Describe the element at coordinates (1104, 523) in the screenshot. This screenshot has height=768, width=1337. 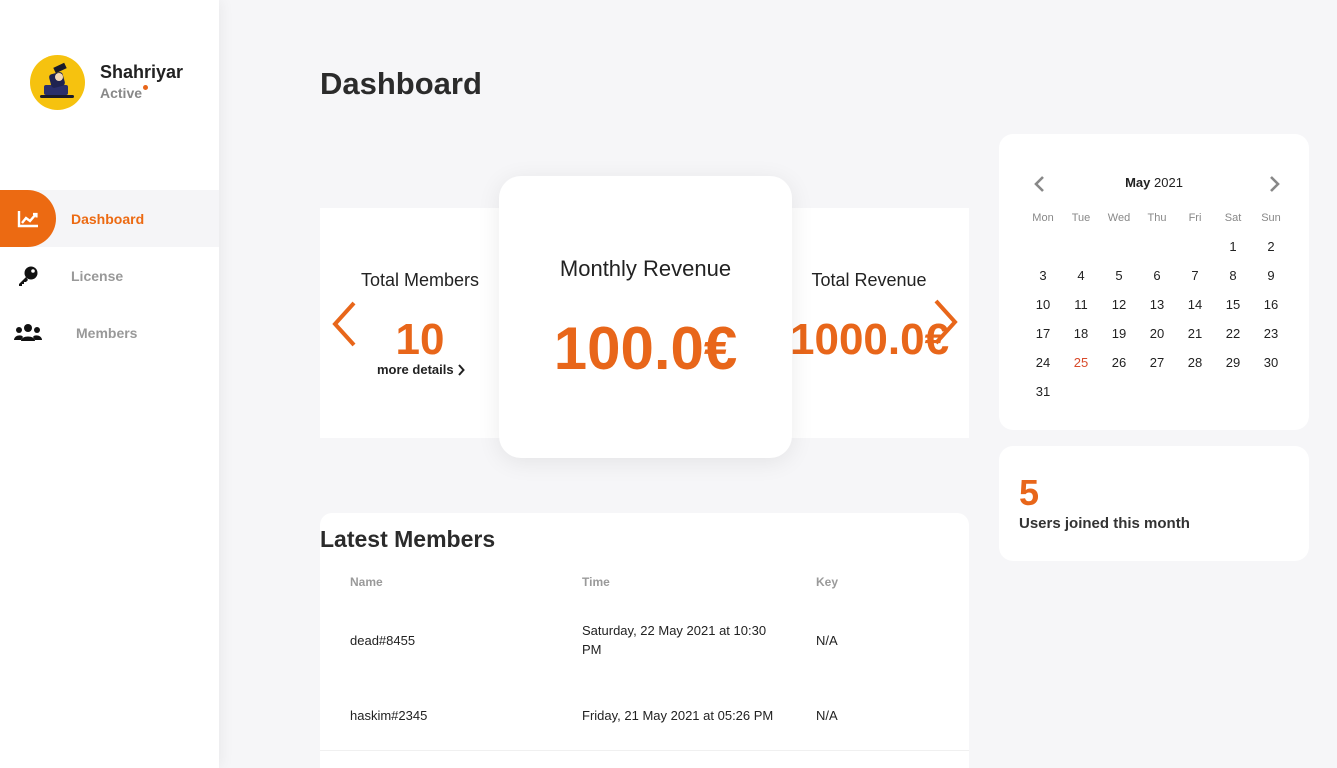
I see `users-joined-label: Users joined this month` at that location.